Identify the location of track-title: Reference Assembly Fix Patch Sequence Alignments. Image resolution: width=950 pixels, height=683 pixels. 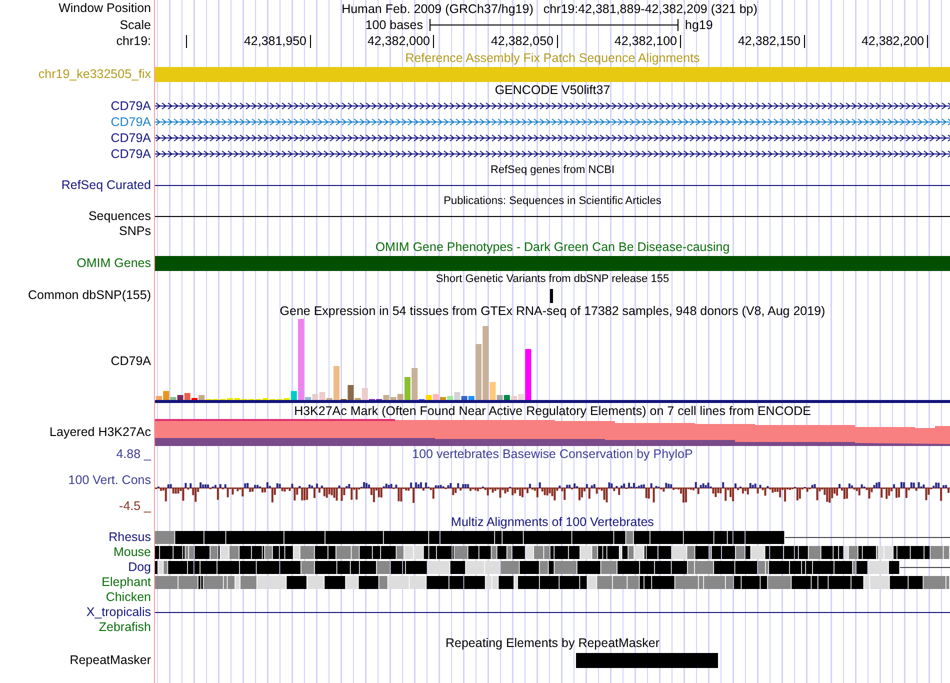
(552, 58).